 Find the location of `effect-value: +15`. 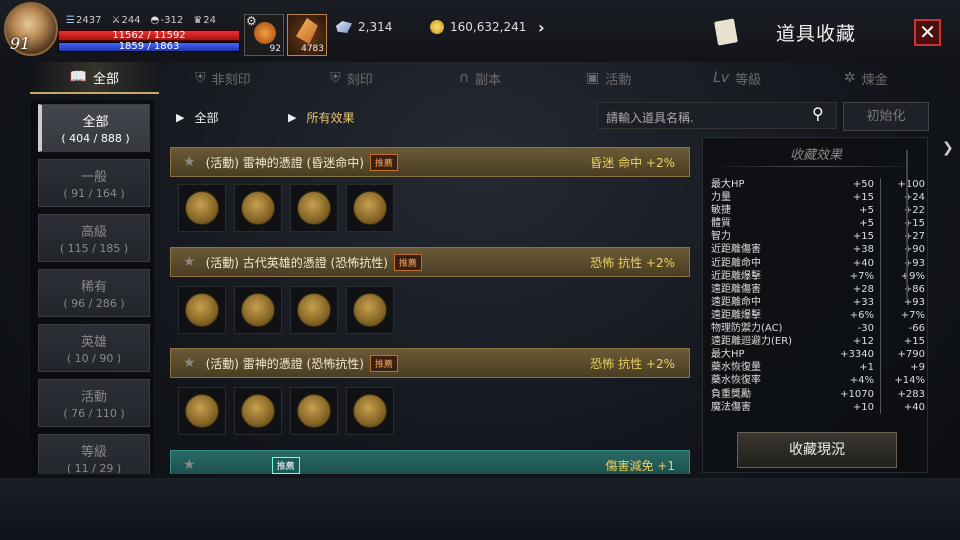

effect-value: +15 is located at coordinates (914, 342).